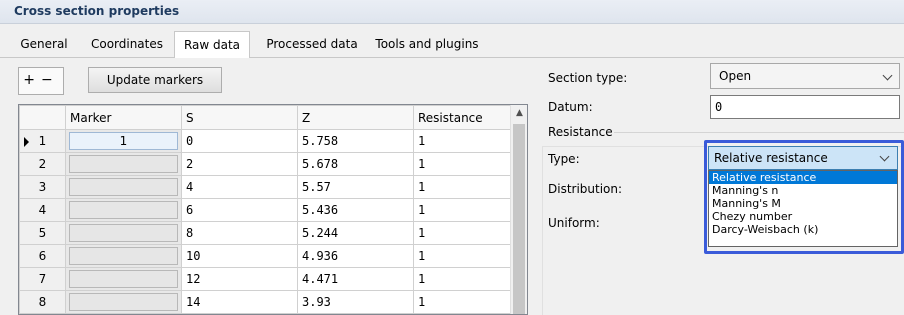  Describe the element at coordinates (239, 141) in the screenshot. I see `s-cell: 0` at that location.